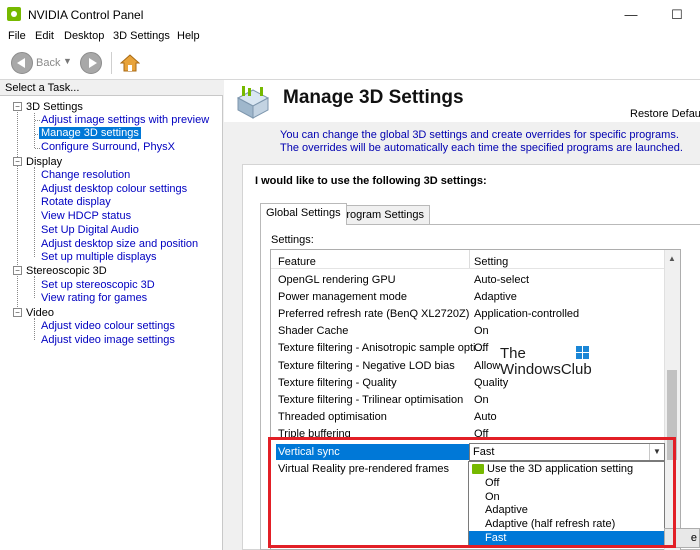  What do you see at coordinates (86, 15) in the screenshot?
I see `window-title: NVIDIA Control Panel` at bounding box center [86, 15].